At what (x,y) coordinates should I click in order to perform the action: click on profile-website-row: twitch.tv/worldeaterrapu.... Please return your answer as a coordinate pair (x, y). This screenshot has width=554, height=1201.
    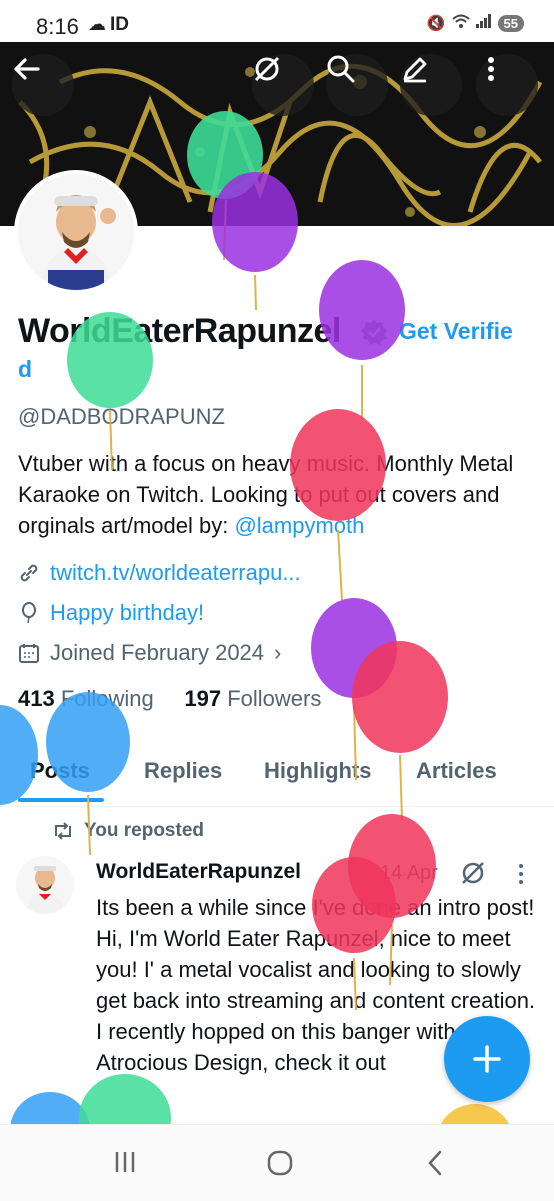
    Looking at the image, I should click on (159, 573).